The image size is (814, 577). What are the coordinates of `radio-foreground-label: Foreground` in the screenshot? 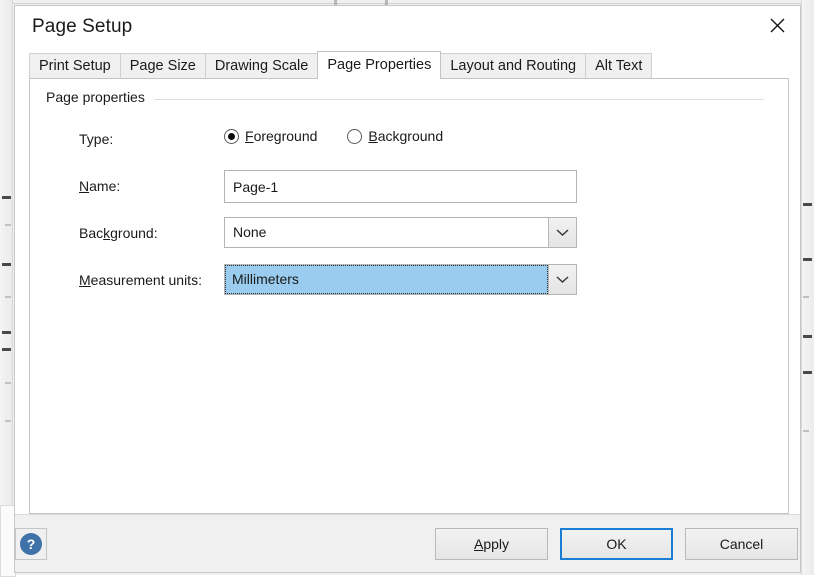 It's located at (281, 136).